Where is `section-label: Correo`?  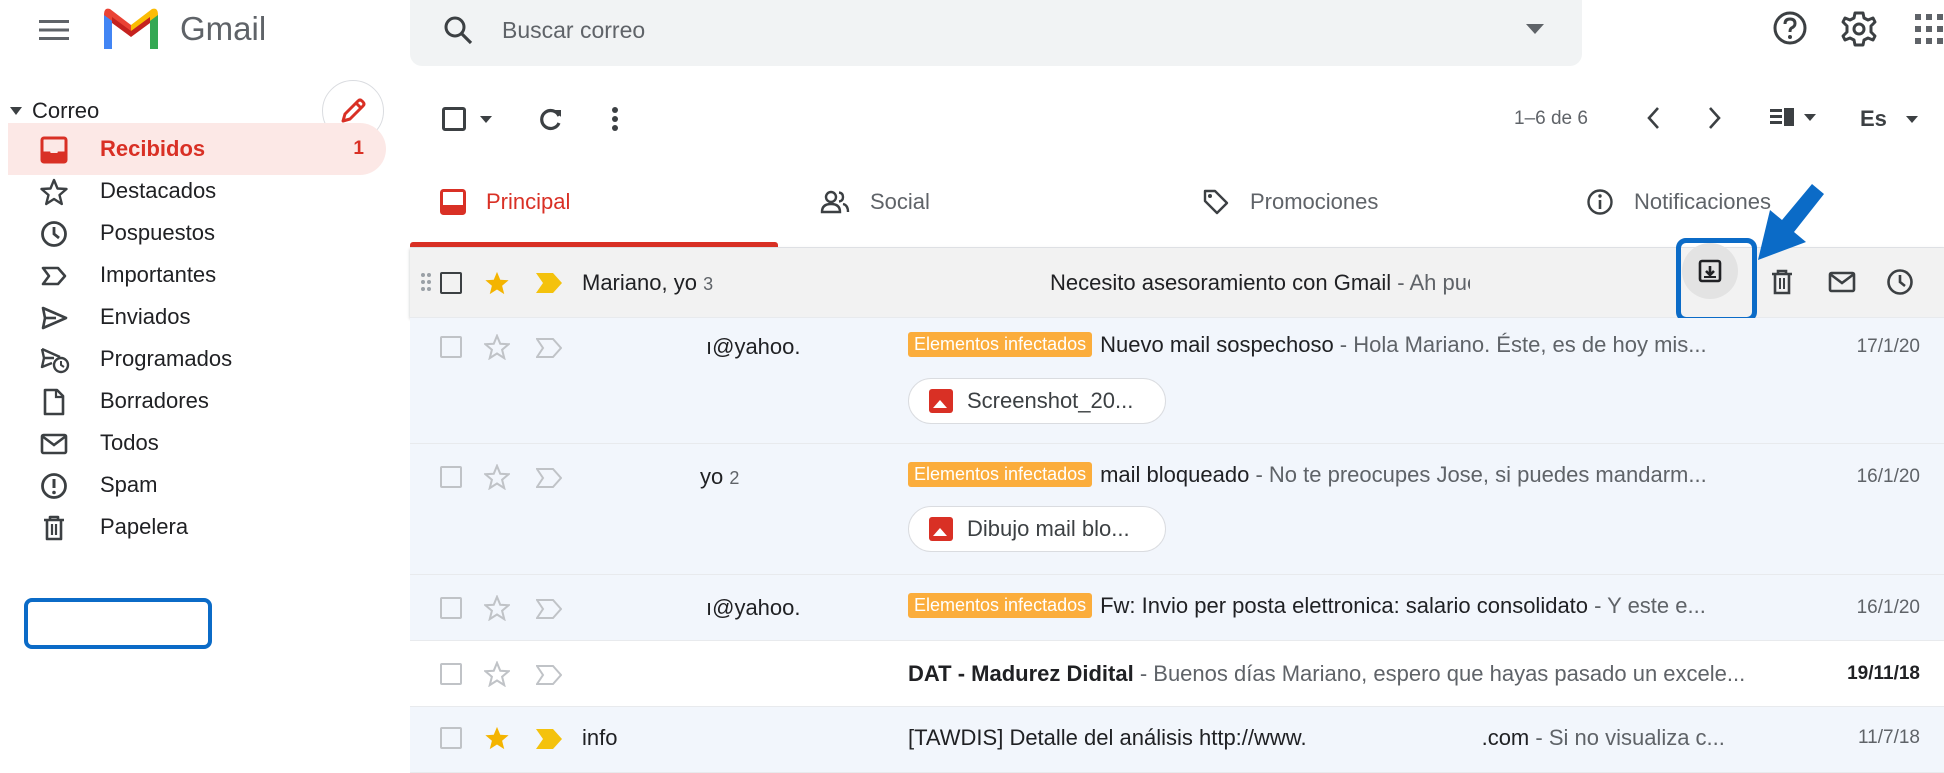 section-label: Correo is located at coordinates (66, 110).